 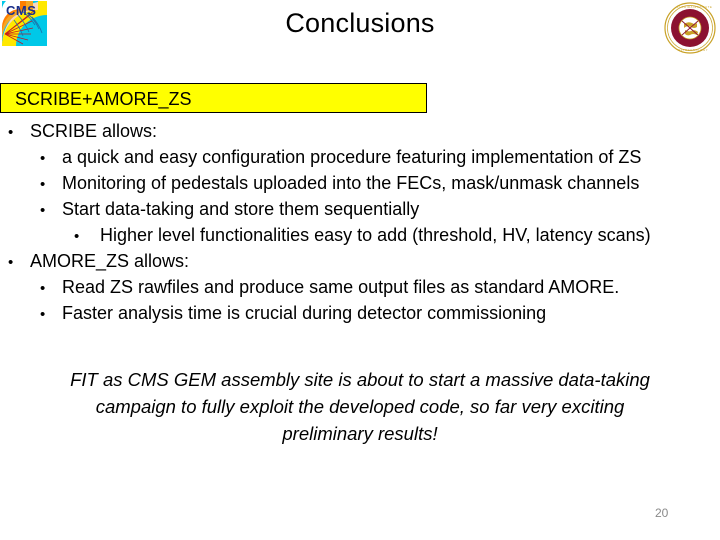 I want to click on svg-text:F L O R I D A I N S T I T U: F L O R I D A I N S T I T U T E, so click(x=694, y=7).